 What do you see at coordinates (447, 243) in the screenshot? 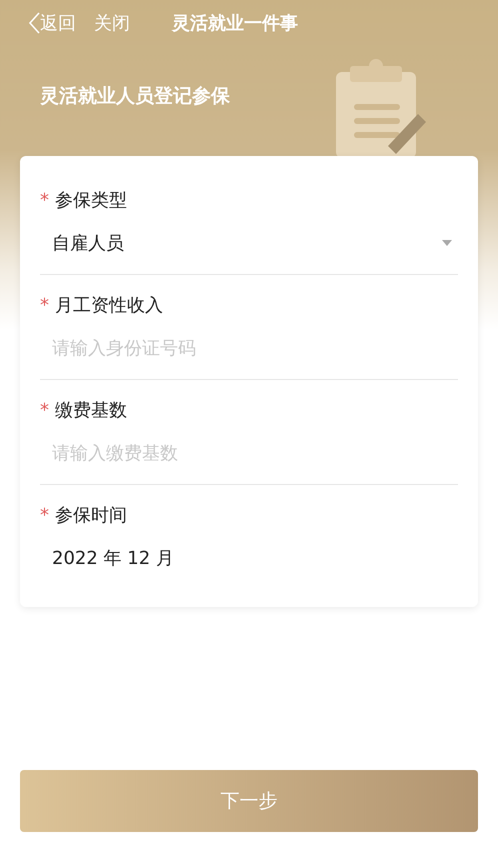
I see `dropdown-caret-icon` at bounding box center [447, 243].